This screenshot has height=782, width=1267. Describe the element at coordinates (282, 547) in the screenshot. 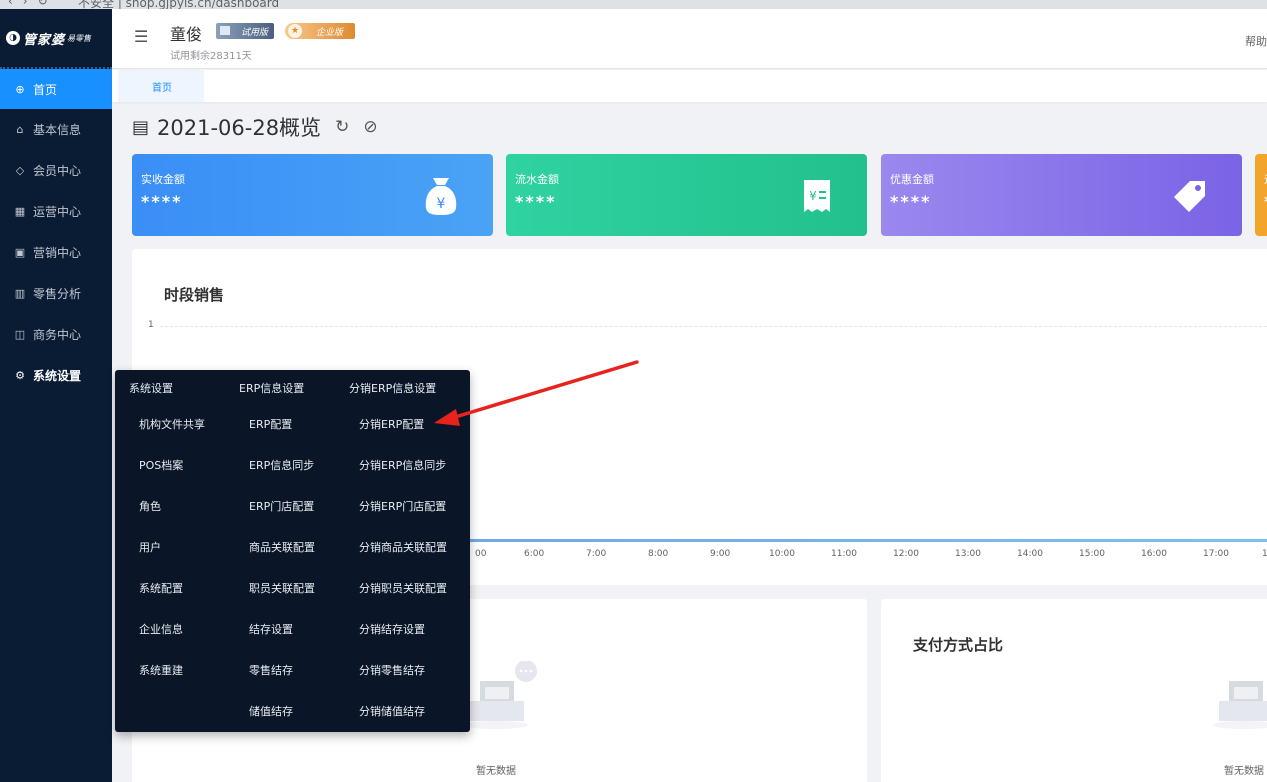

I see `menu-item-product-link-config: 商品关联配置` at that location.